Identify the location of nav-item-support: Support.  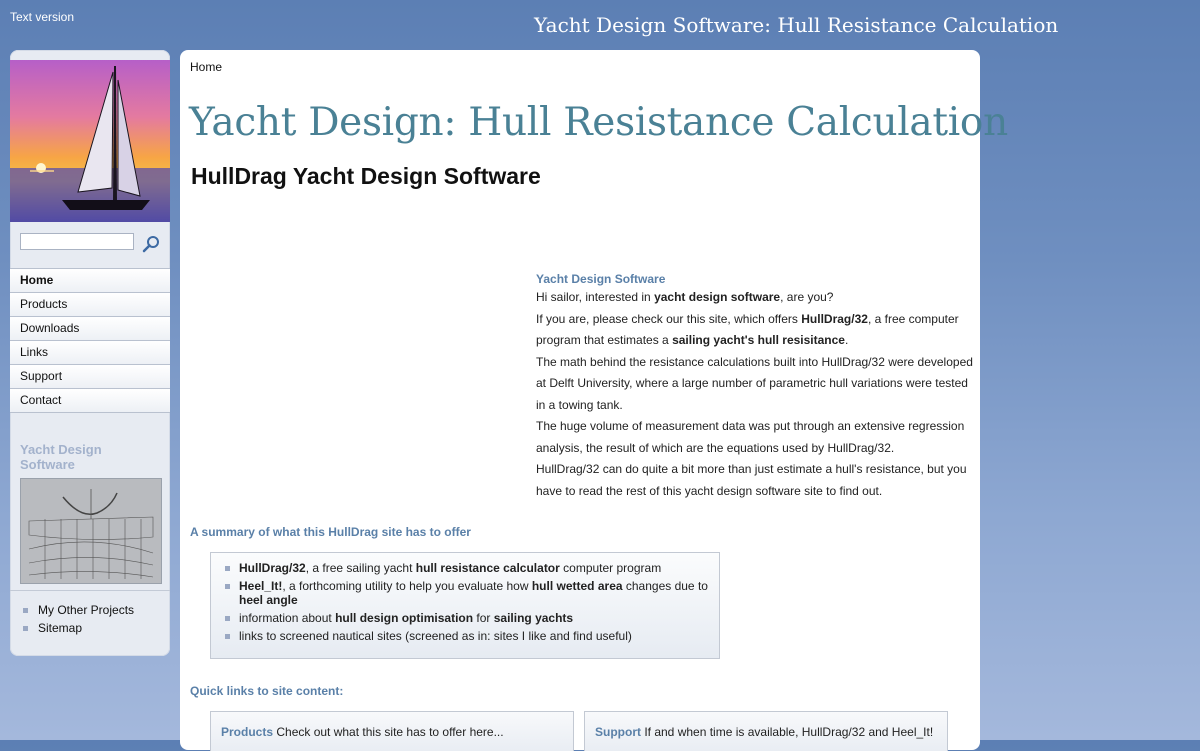
(90, 377).